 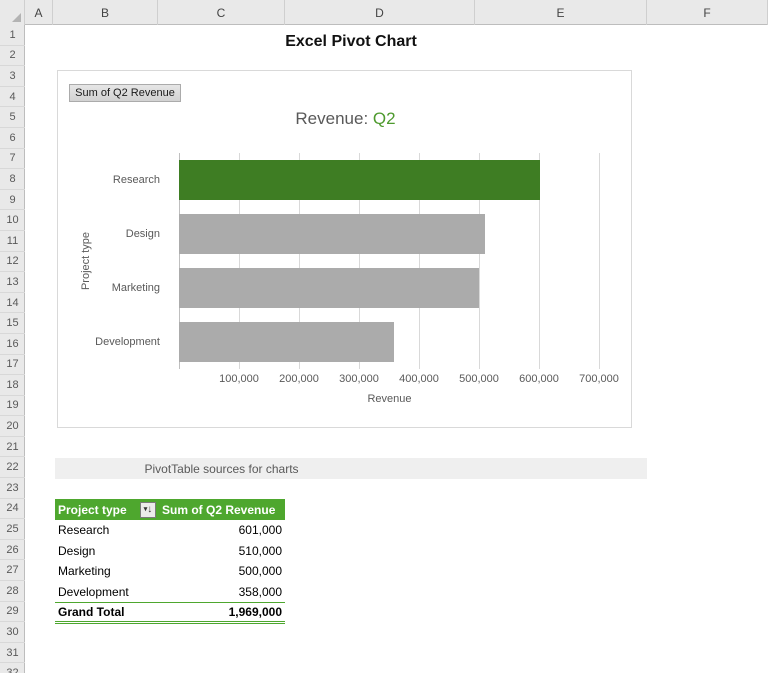 What do you see at coordinates (170, 571) in the screenshot?
I see `pivot-row-marketing: Marketing 500,000` at bounding box center [170, 571].